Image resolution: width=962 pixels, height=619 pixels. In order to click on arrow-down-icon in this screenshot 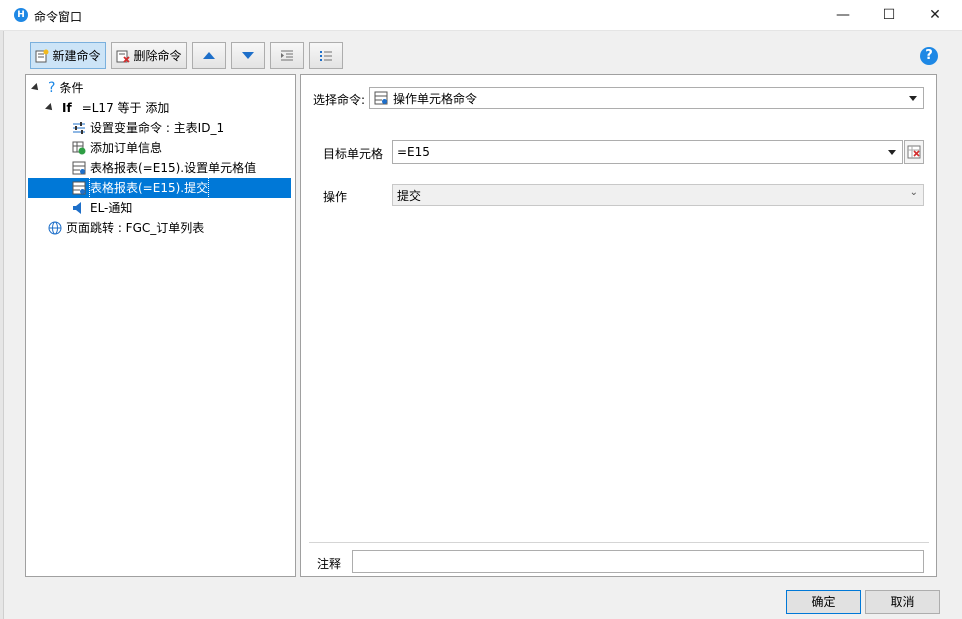, I will do `click(248, 55)`.